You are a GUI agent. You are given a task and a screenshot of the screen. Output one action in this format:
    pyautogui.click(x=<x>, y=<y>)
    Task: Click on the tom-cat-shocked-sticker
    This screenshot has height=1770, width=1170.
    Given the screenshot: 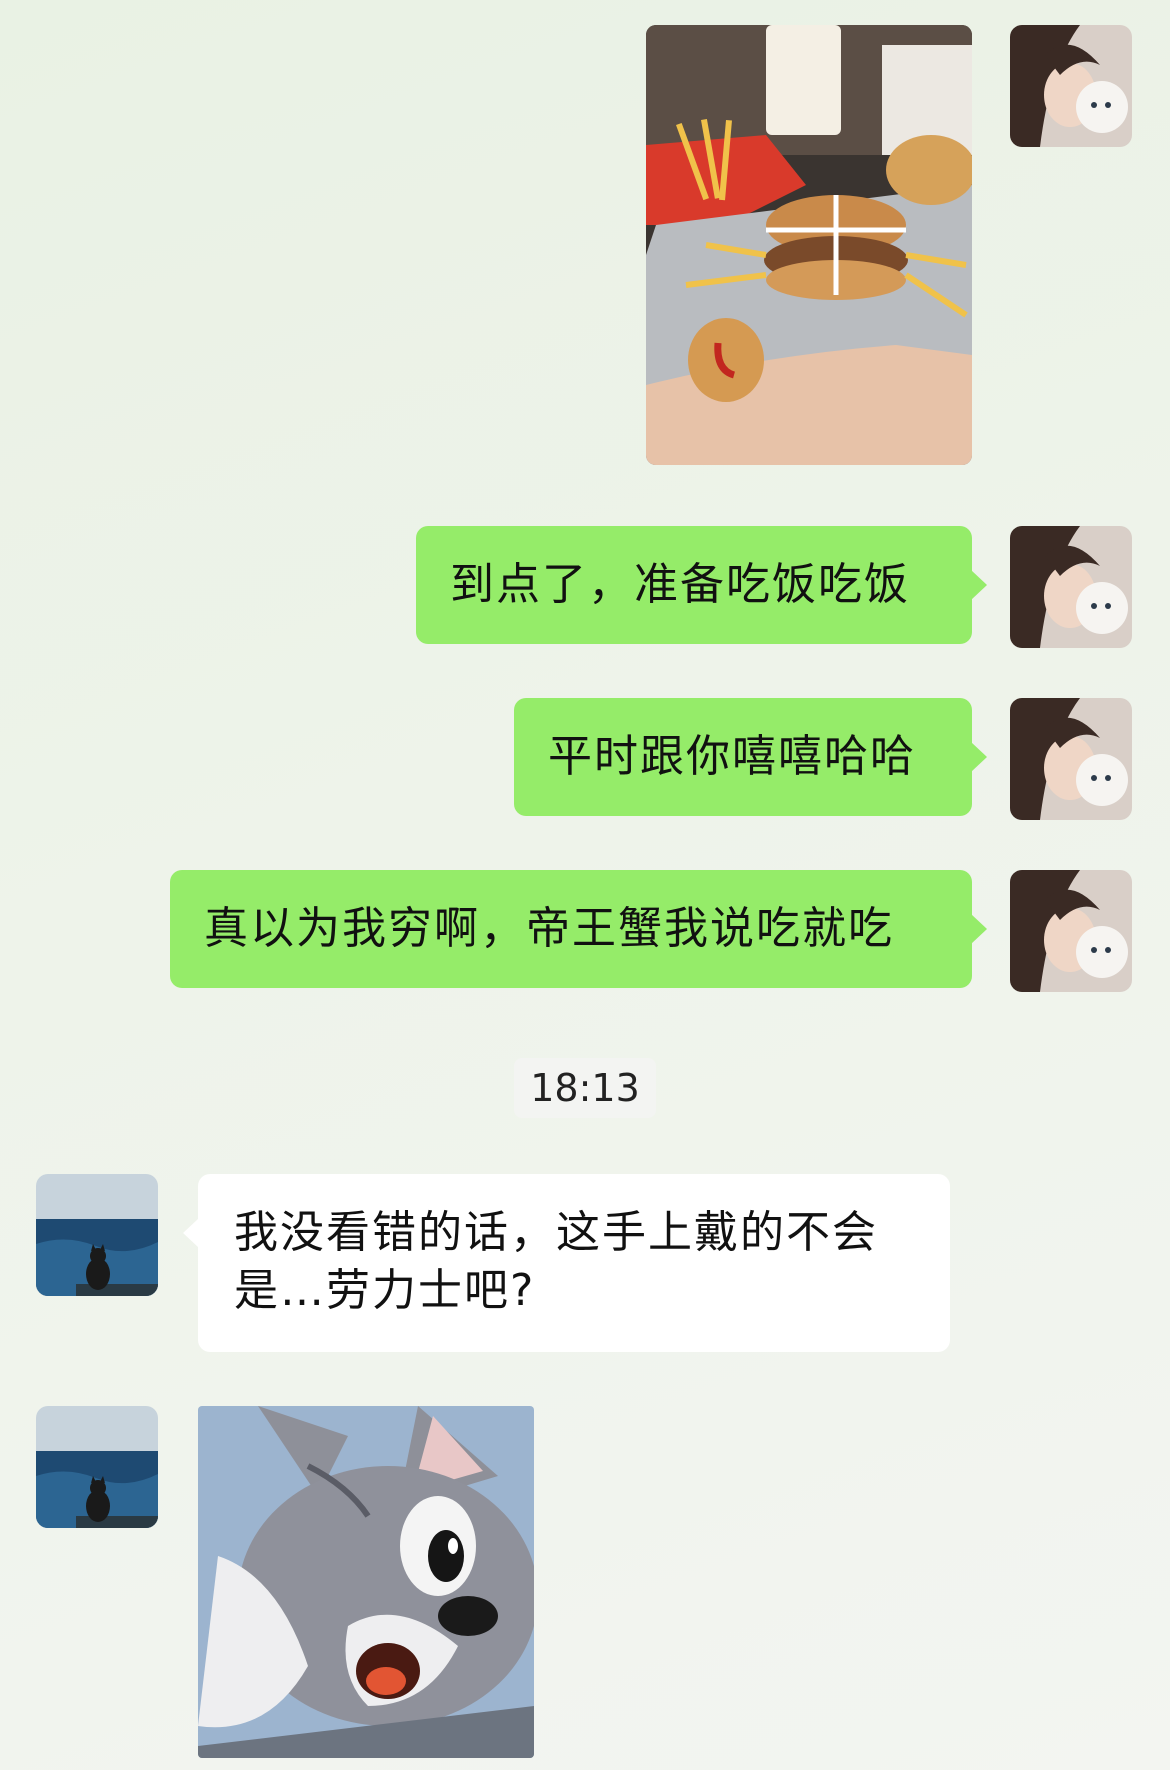 What is the action you would take?
    pyautogui.click(x=366, y=1582)
    